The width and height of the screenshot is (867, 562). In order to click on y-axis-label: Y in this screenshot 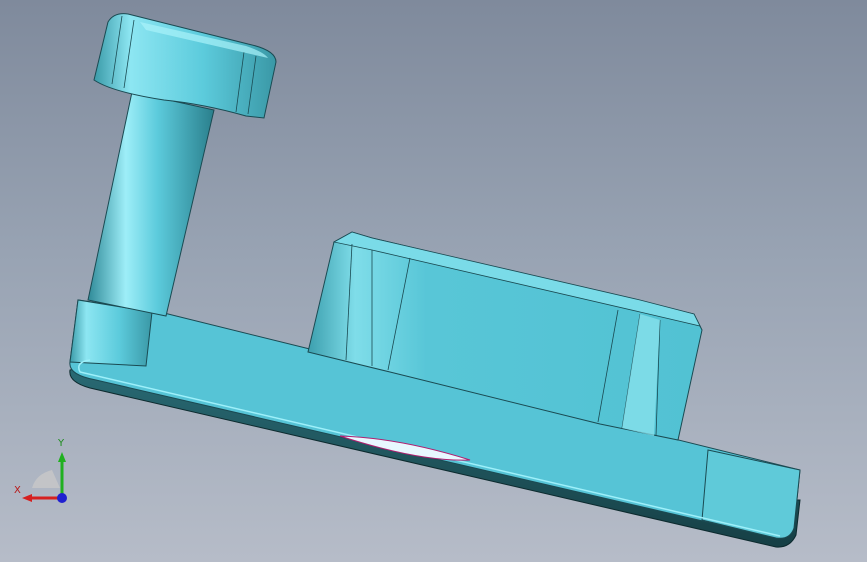, I will do `click(61, 443)`.